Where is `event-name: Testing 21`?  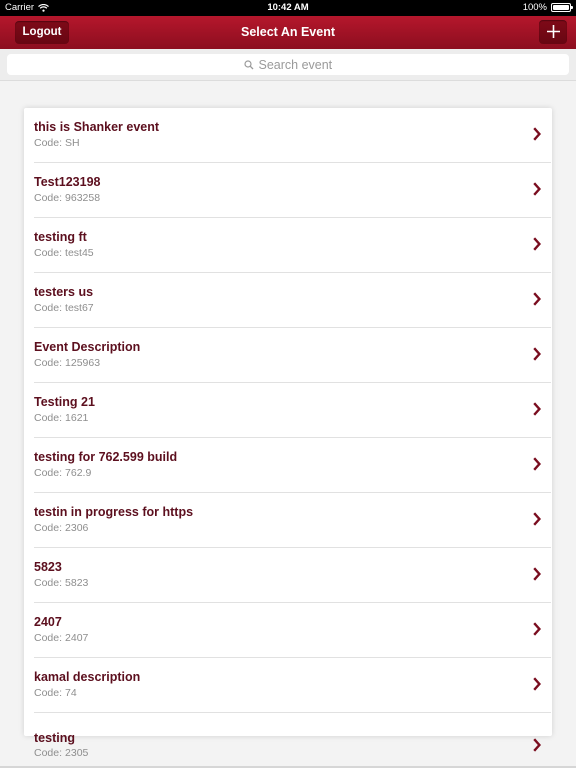 event-name: Testing 21 is located at coordinates (64, 402).